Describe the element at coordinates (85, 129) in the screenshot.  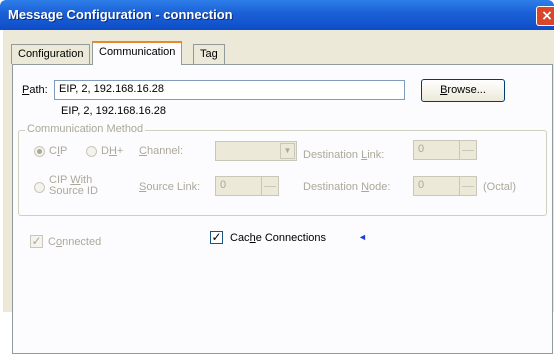
I see `communication-method-legend: Communication Method` at that location.